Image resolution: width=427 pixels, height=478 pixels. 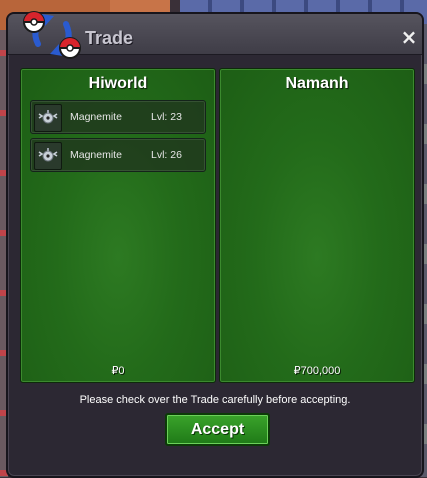 I want to click on pokemon-slot: Magnemite Lvl: 23, so click(x=118, y=117).